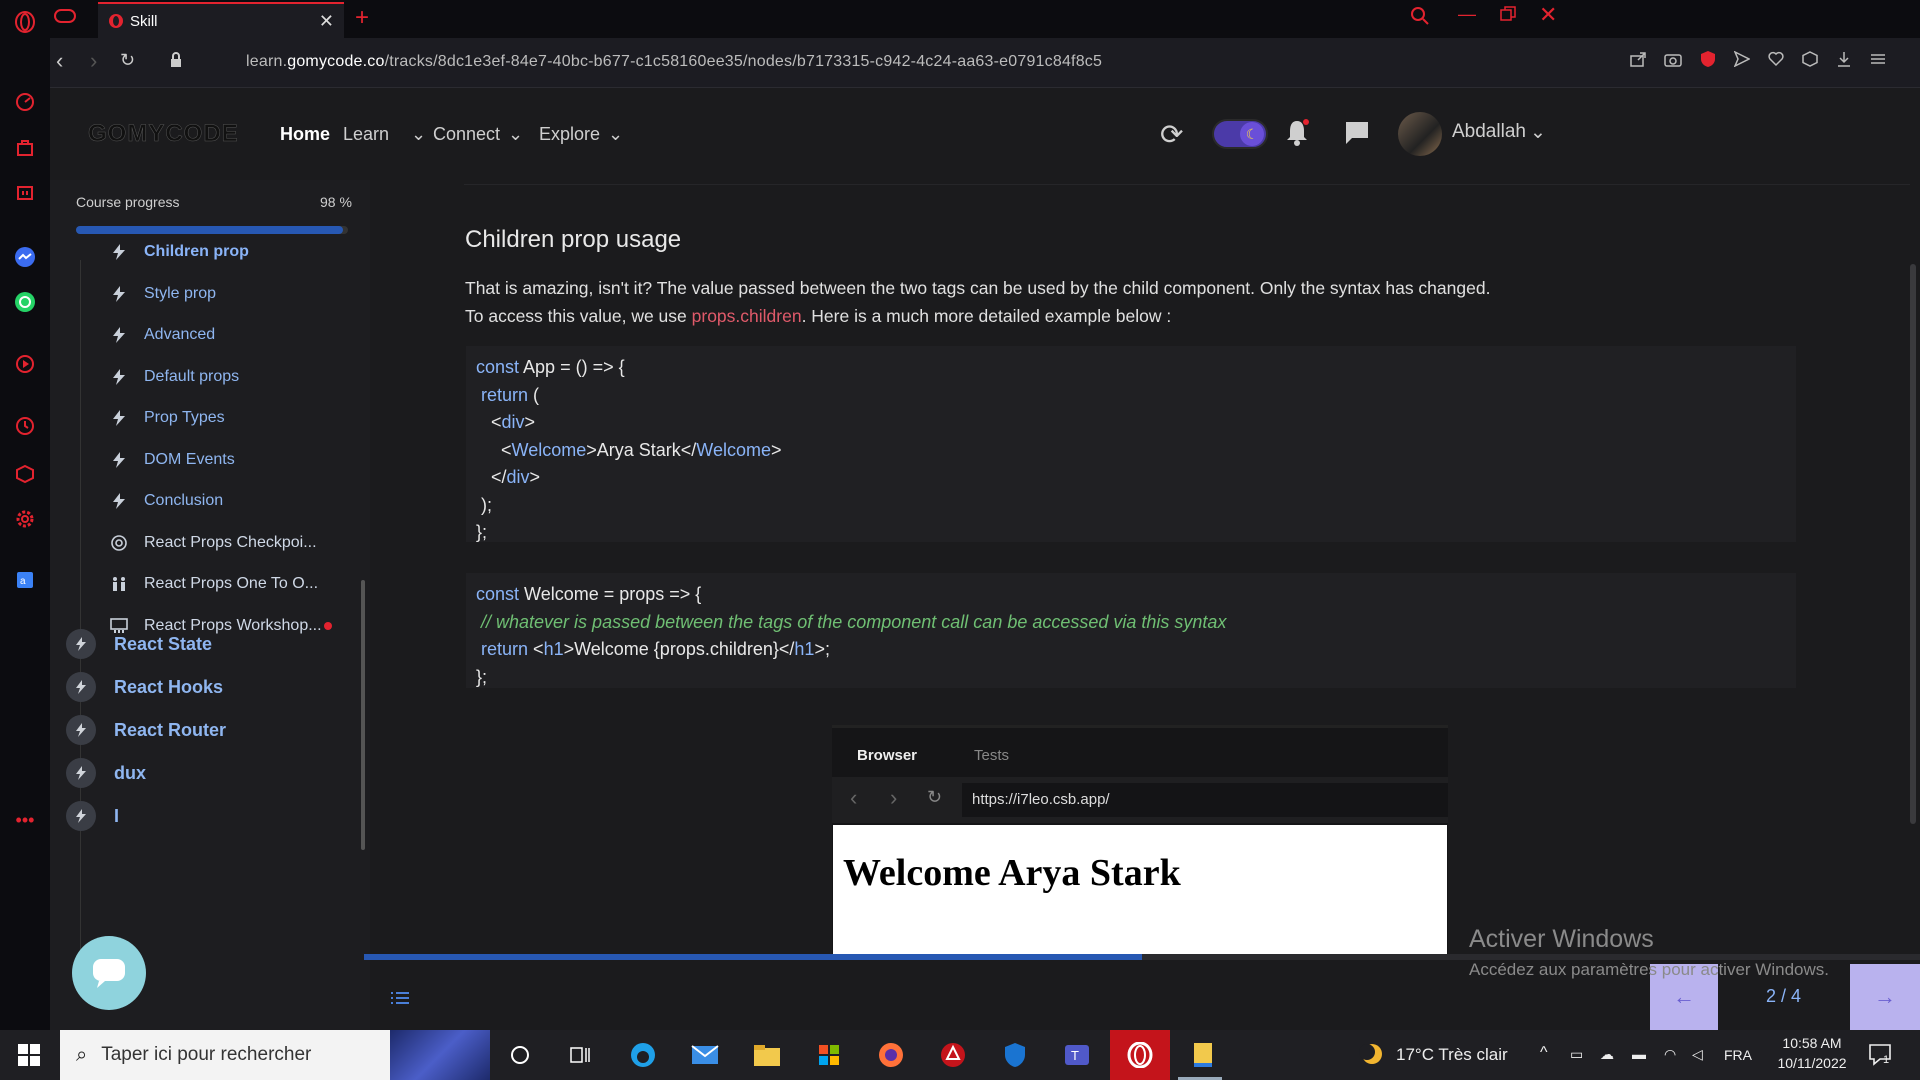 The image size is (1920, 1080). I want to click on preview-tab-browser: Browser, so click(887, 755).